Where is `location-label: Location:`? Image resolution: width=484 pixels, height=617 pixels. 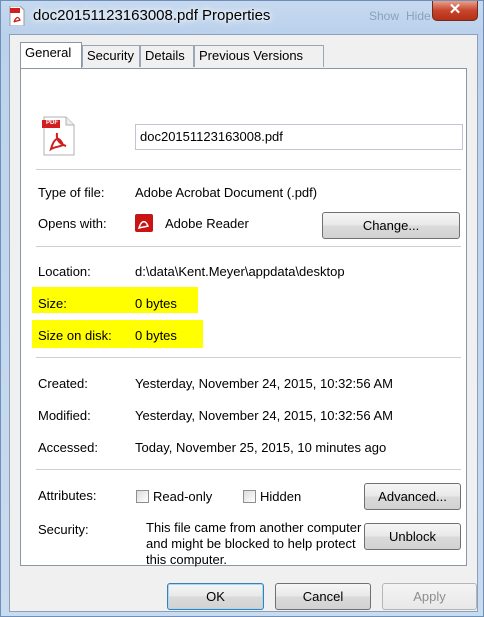 location-label: Location: is located at coordinates (64, 271).